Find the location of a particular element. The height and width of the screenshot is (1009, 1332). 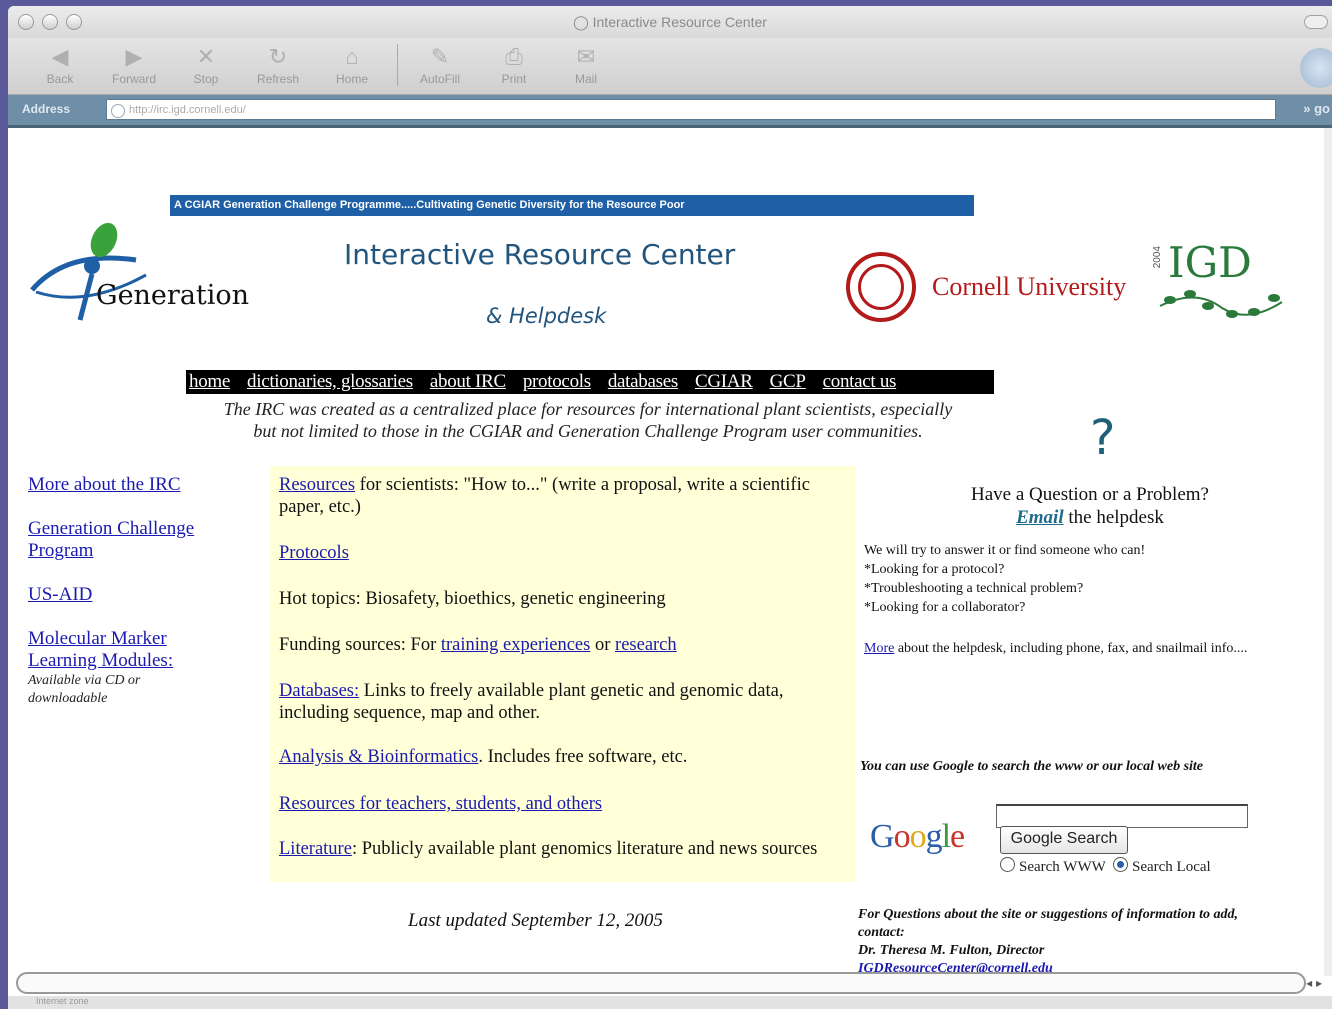

address-bar: Address http://irc.igd.cornell.edu/ » go is located at coordinates (670, 111).